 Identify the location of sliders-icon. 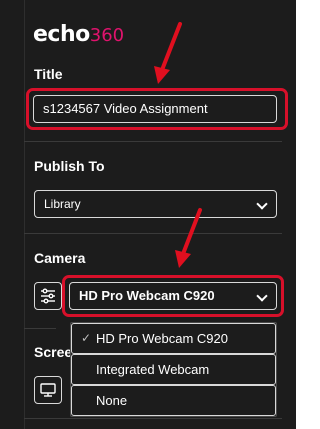
(48, 296).